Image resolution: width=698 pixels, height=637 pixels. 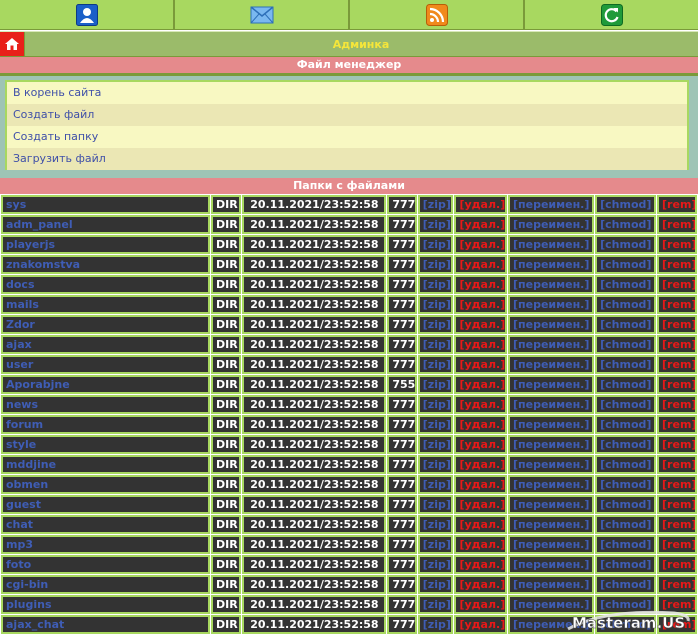 I want to click on folder-name-link: playerjs, so click(x=106, y=244).